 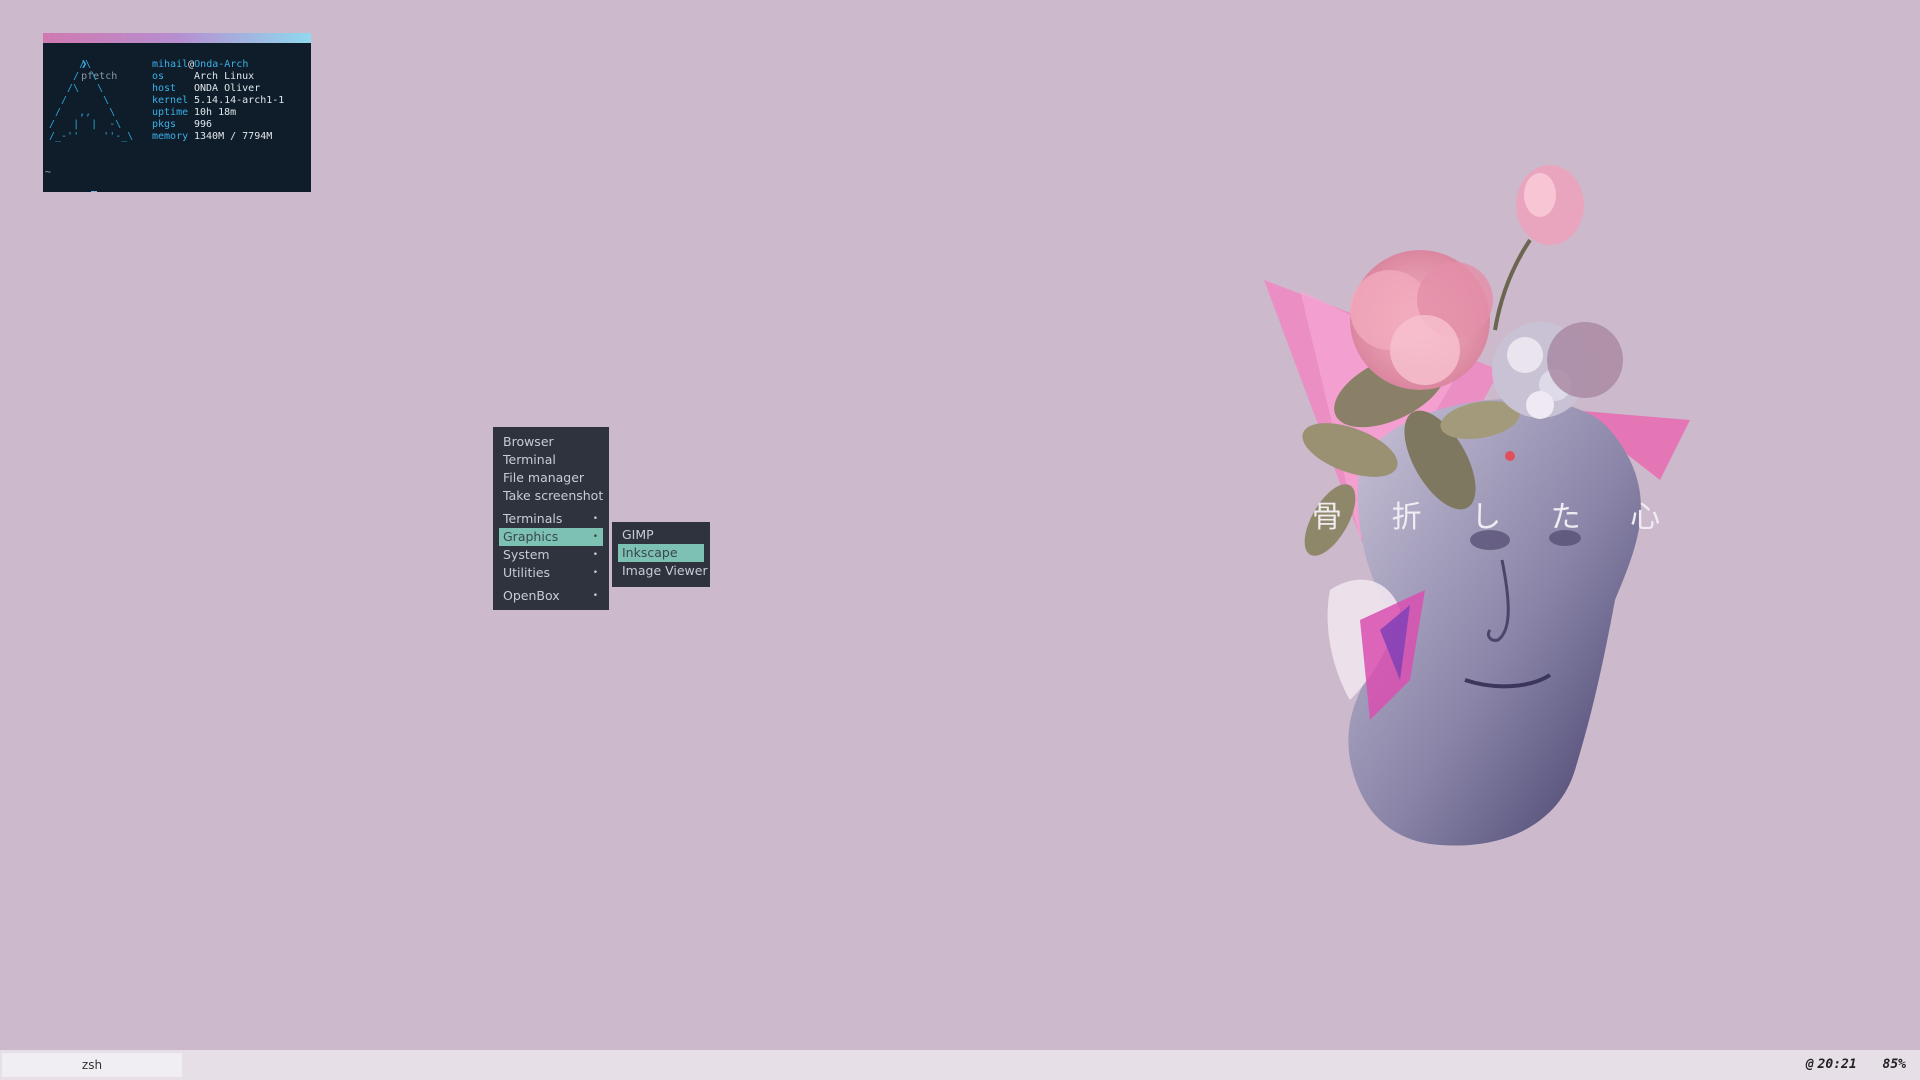 I want to click on menu-item-label: Graphics, so click(x=531, y=536).